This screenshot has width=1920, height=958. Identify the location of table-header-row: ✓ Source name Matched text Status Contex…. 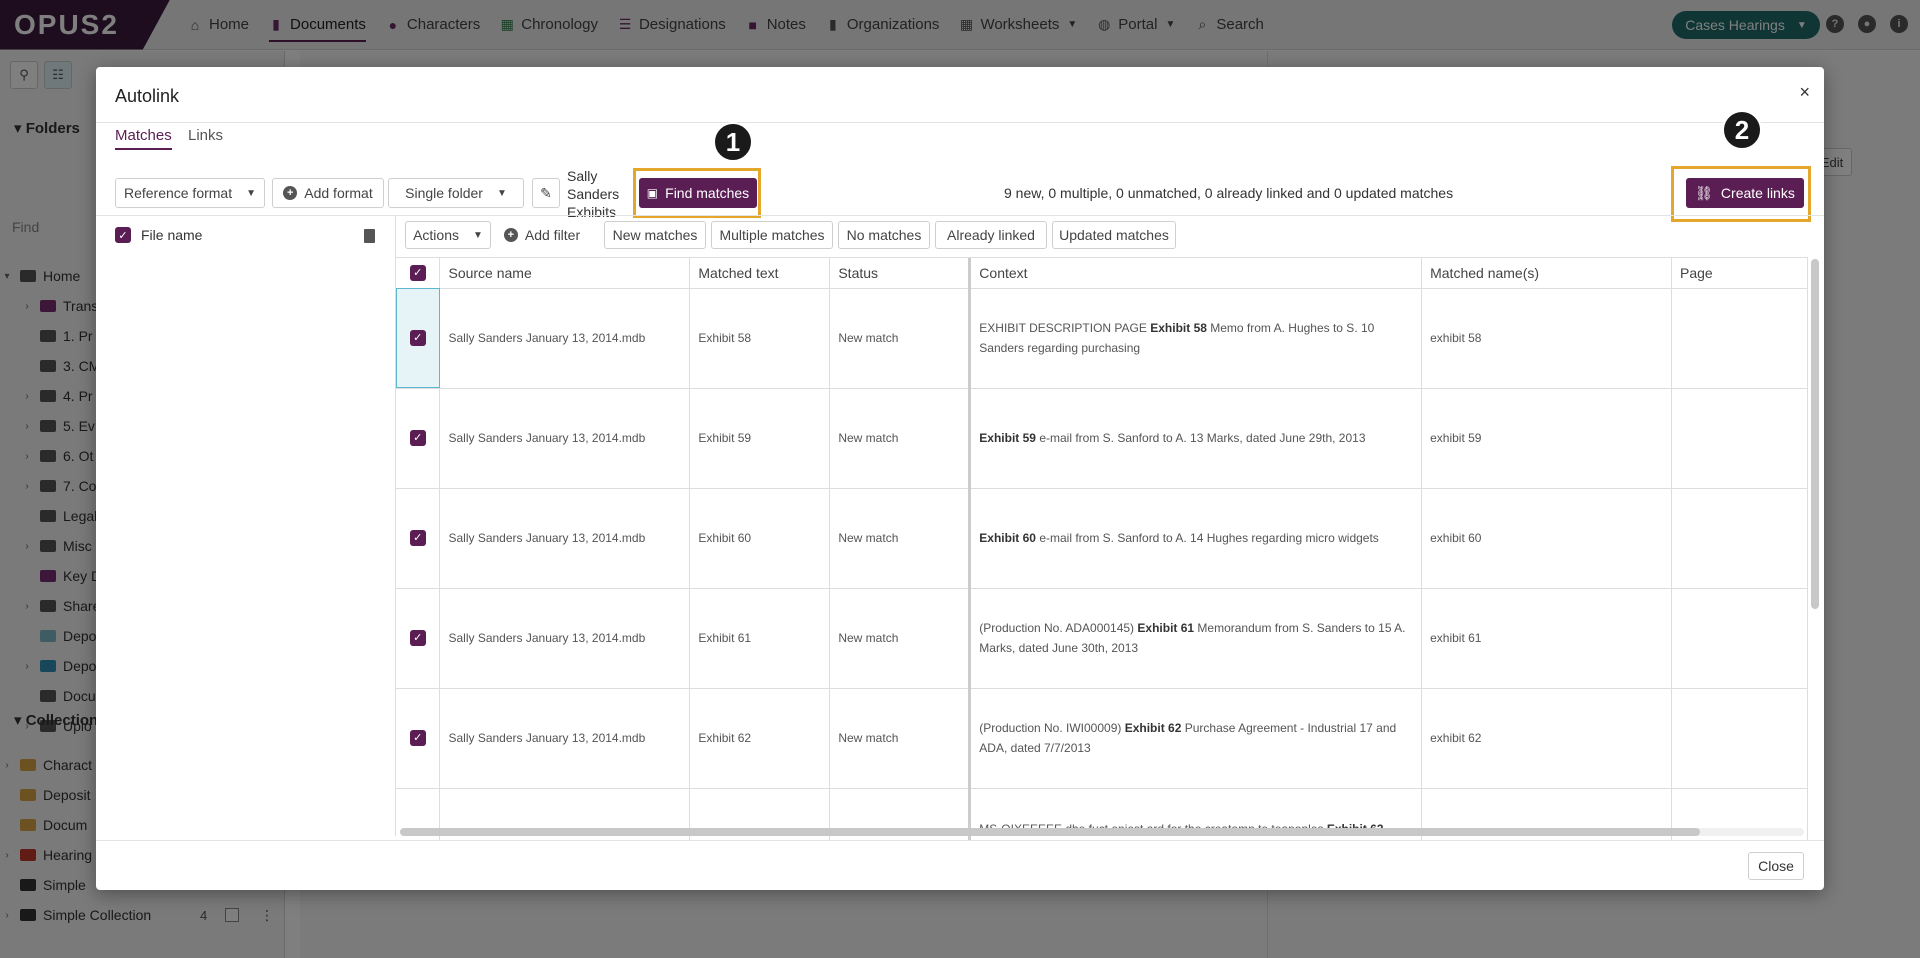
(1102, 273).